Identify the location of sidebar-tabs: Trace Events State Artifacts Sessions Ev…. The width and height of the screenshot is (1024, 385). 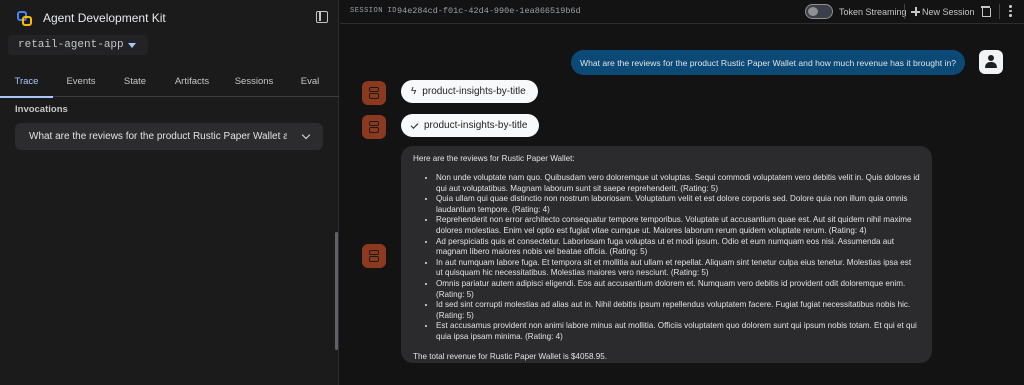
(169, 83).